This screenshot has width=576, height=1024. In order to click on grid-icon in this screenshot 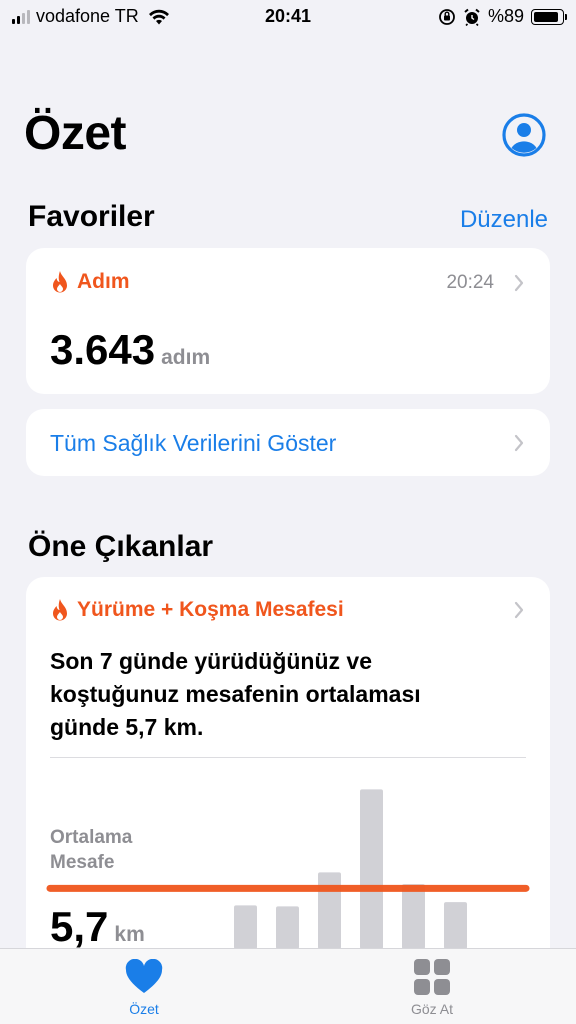, I will do `click(432, 977)`.